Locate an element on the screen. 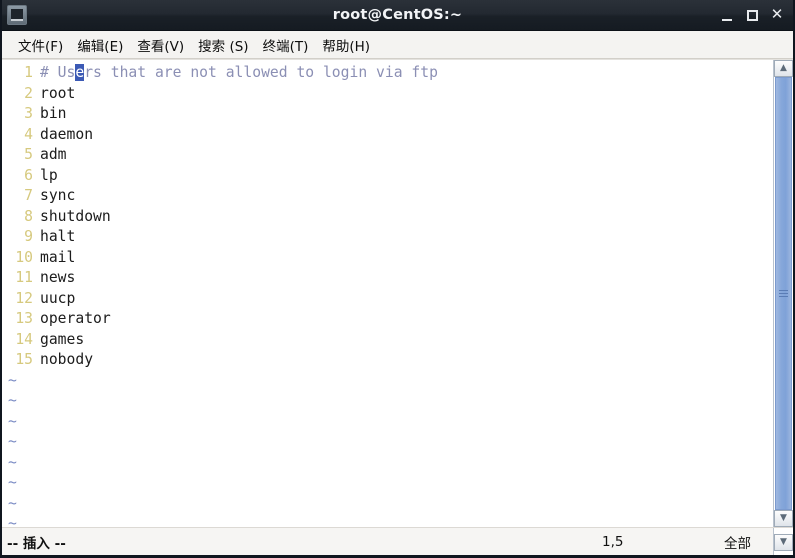 The width and height of the screenshot is (795, 558). window-title: root@CentOS:~ is located at coordinates (397, 15).